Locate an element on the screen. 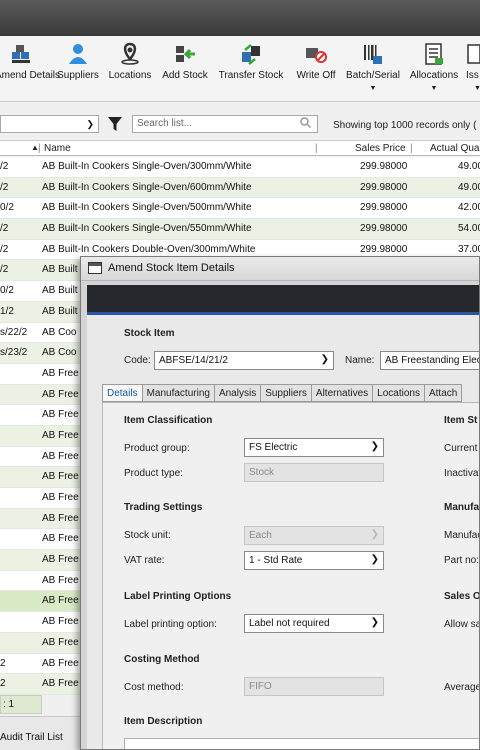  cell-qty: 42.00 is located at coordinates (469, 208).